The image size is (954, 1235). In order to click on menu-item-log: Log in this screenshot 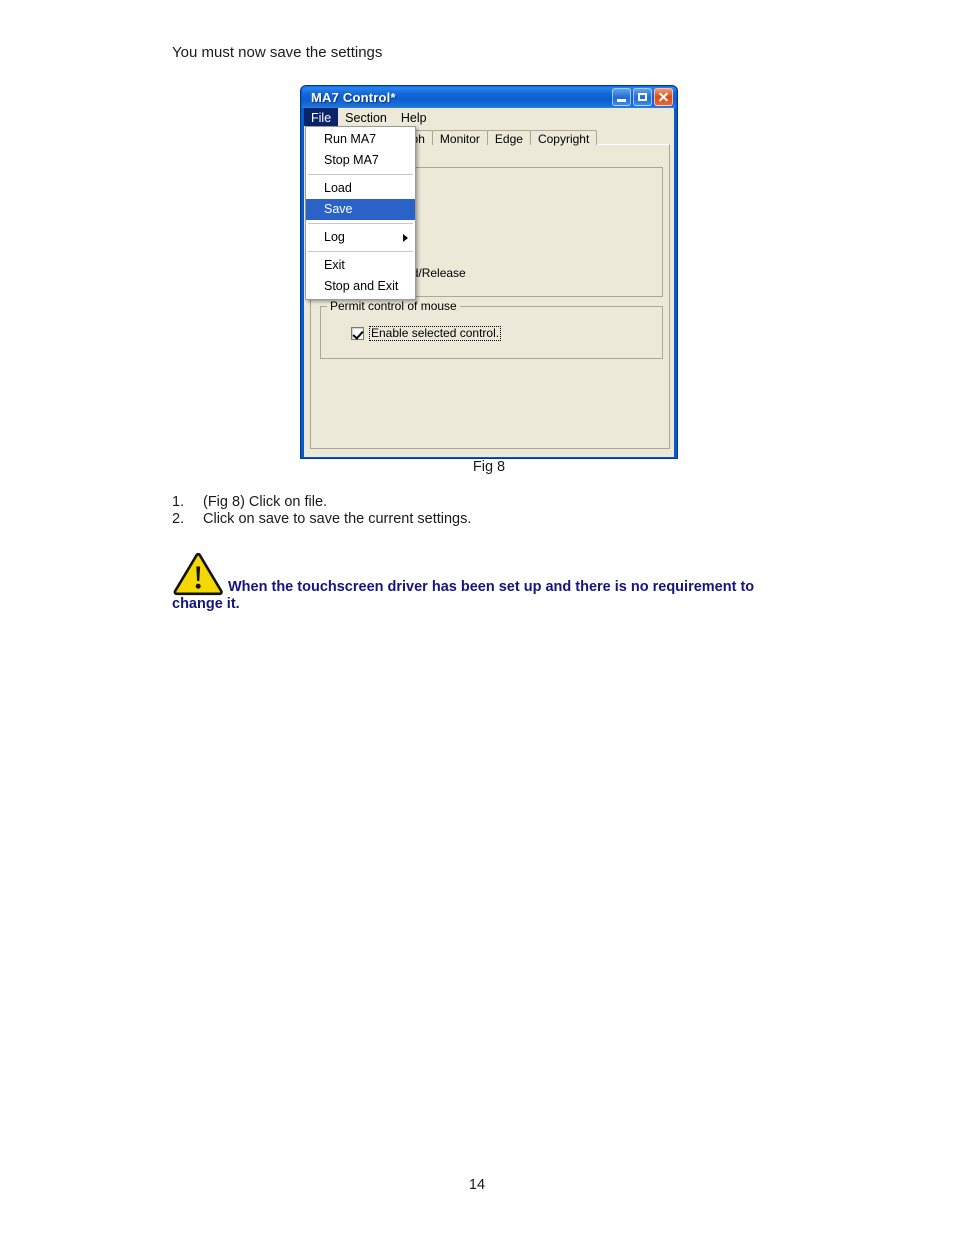, I will do `click(360, 237)`.